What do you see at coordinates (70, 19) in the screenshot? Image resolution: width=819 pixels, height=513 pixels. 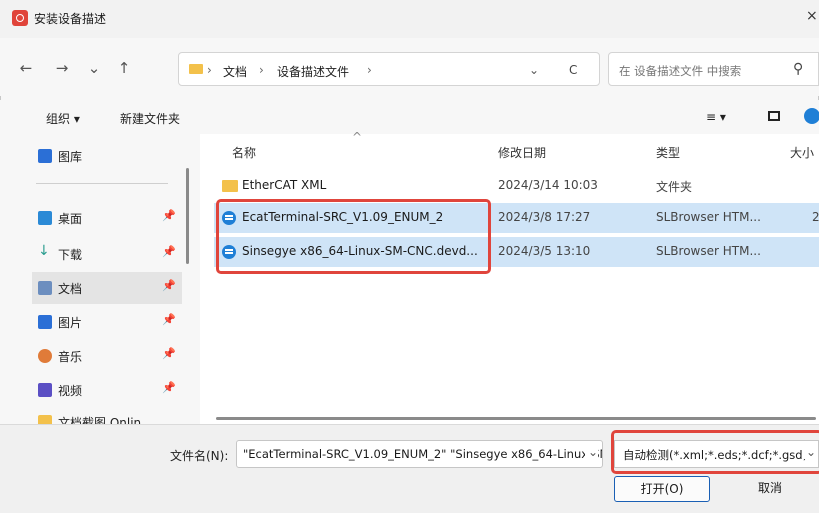 I see `window-title: 安装设备描述` at bounding box center [70, 19].